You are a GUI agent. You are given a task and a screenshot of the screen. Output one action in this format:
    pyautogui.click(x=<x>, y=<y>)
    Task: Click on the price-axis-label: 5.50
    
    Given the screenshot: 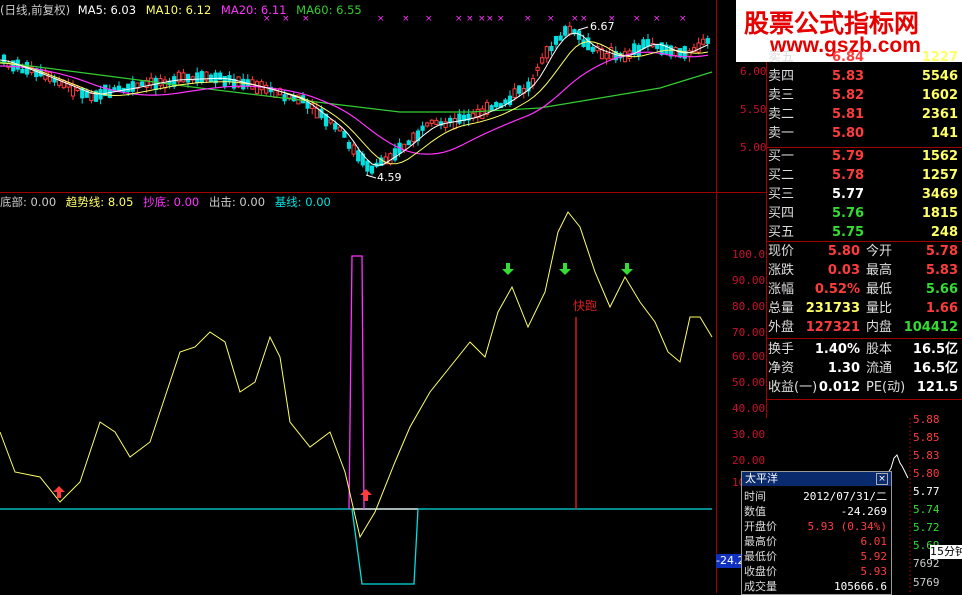 What is the action you would take?
    pyautogui.click(x=753, y=109)
    